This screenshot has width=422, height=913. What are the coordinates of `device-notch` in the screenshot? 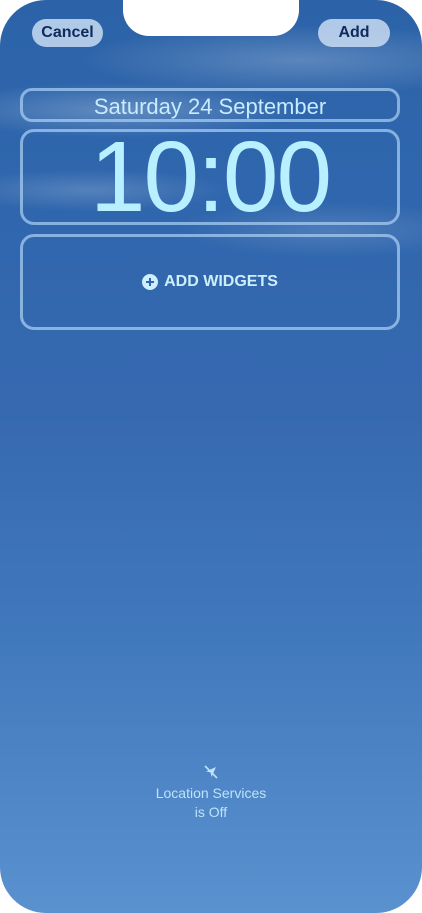 It's located at (211, 18).